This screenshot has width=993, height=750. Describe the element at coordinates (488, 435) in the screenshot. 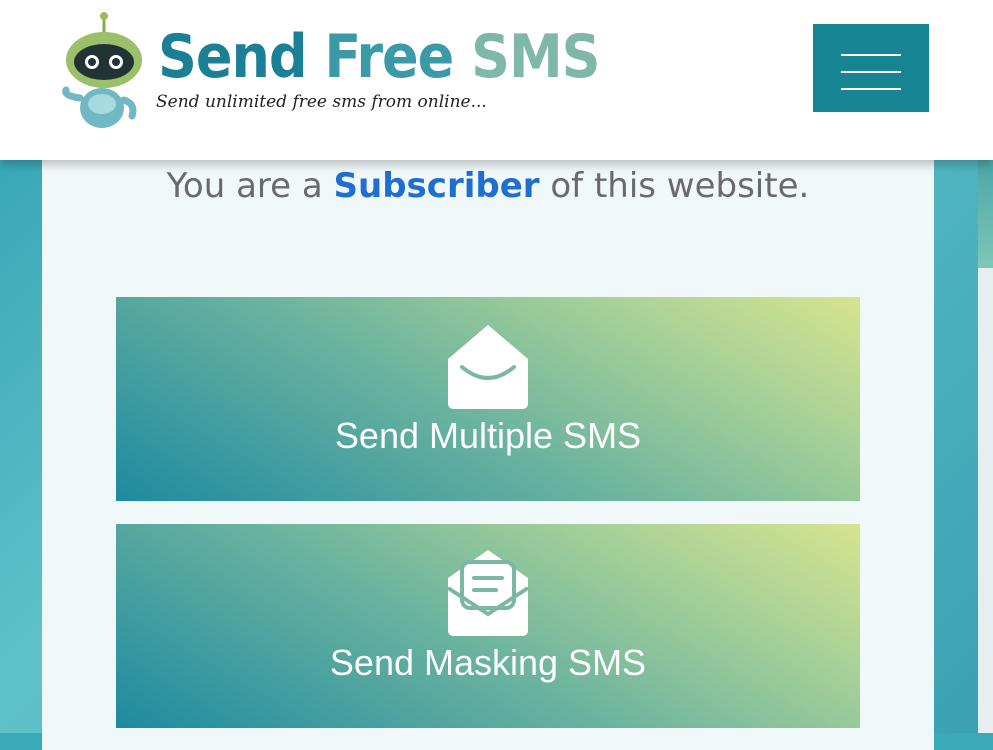

I see `send-multiple-sms-label: Send Multiple SMS` at that location.